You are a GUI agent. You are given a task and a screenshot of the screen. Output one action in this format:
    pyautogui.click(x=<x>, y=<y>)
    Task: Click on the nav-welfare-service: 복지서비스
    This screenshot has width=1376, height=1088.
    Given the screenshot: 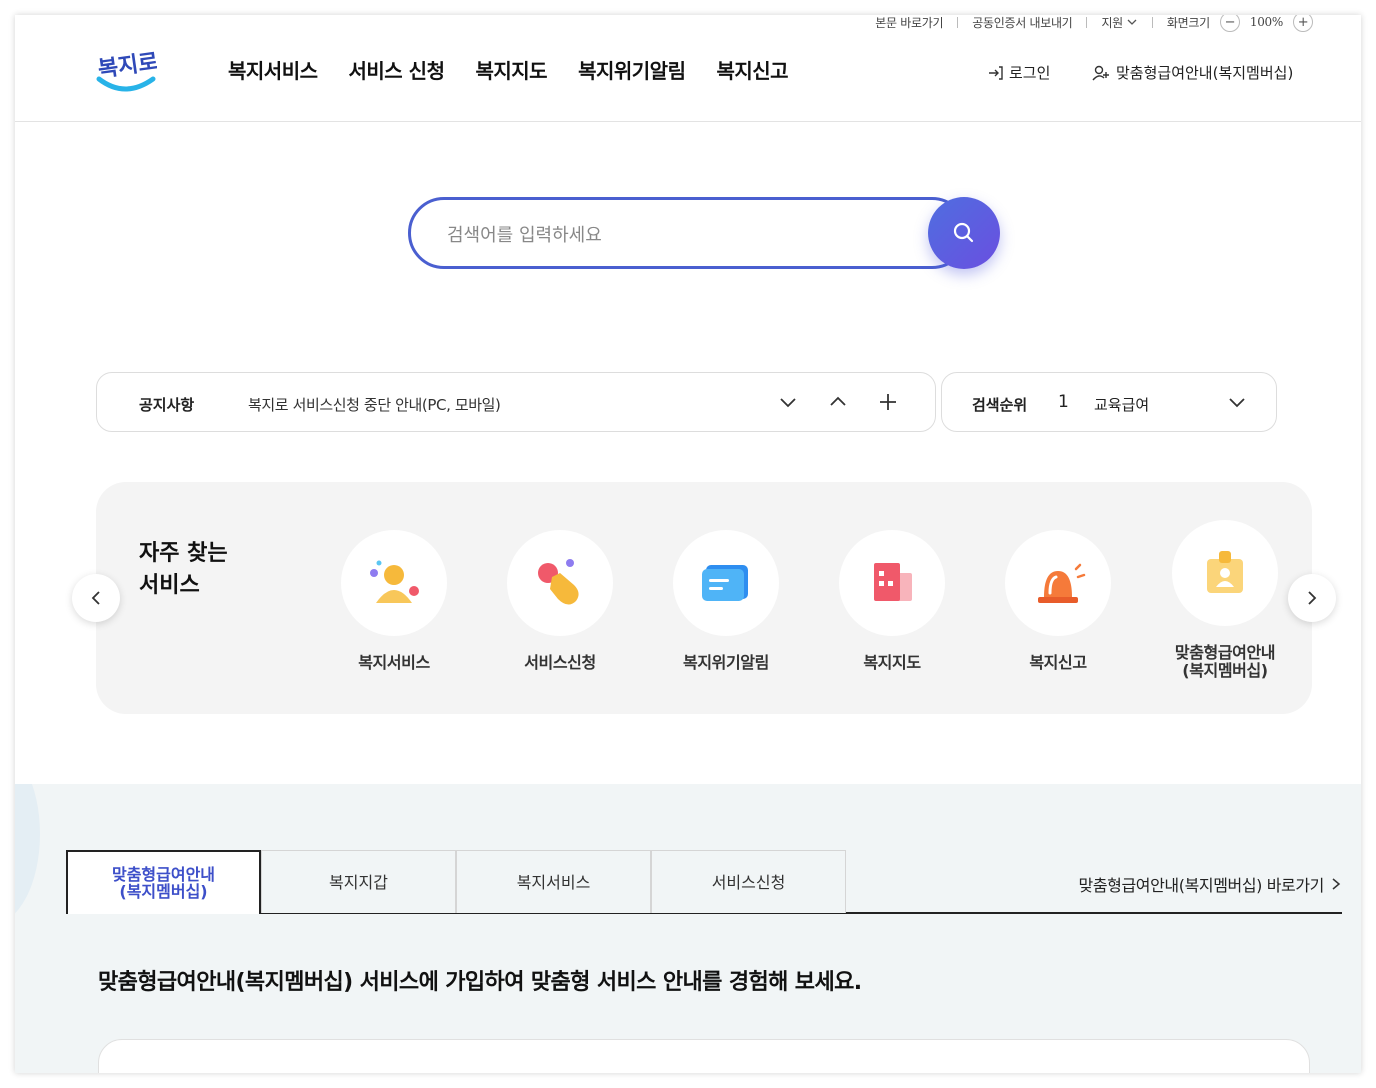 What is the action you would take?
    pyautogui.click(x=273, y=69)
    